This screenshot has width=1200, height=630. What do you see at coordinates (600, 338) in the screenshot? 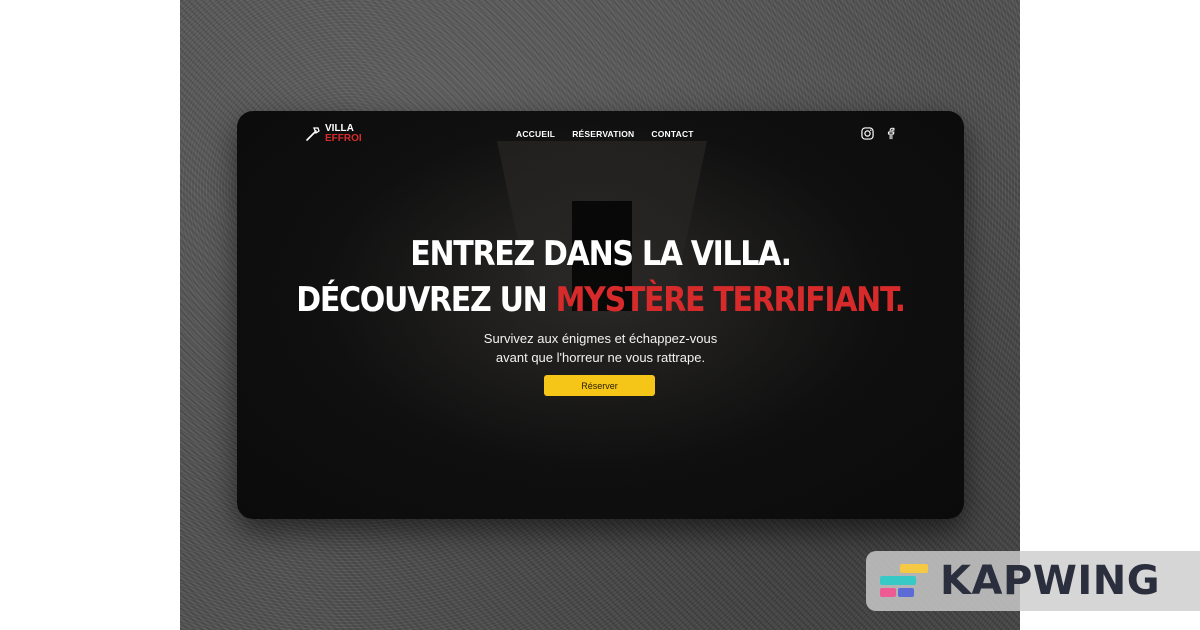
I see `hero-subtitle-line1: Survivez aux énigmes et échappez-vous` at bounding box center [600, 338].